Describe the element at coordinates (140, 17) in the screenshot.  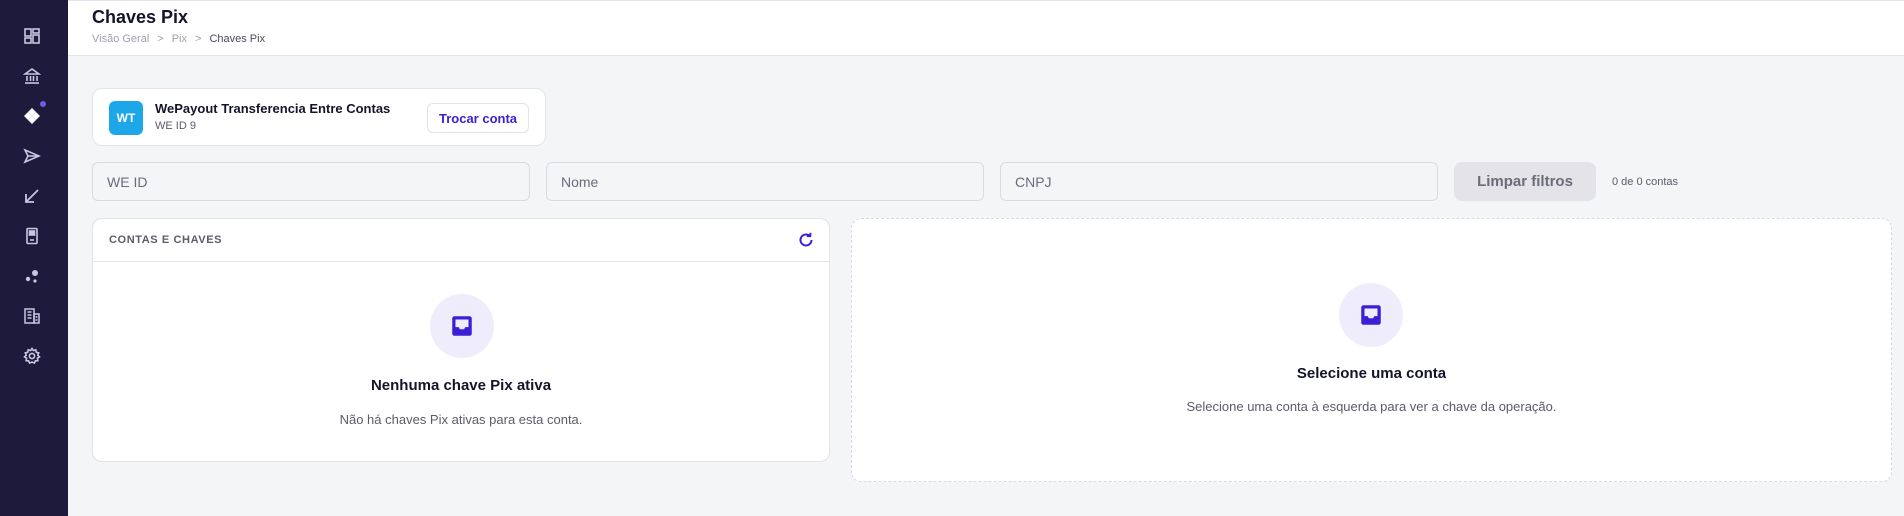
I see `page-title: Chaves Pix` at that location.